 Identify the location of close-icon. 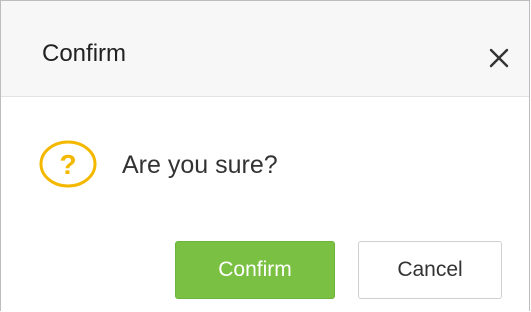
(499, 58).